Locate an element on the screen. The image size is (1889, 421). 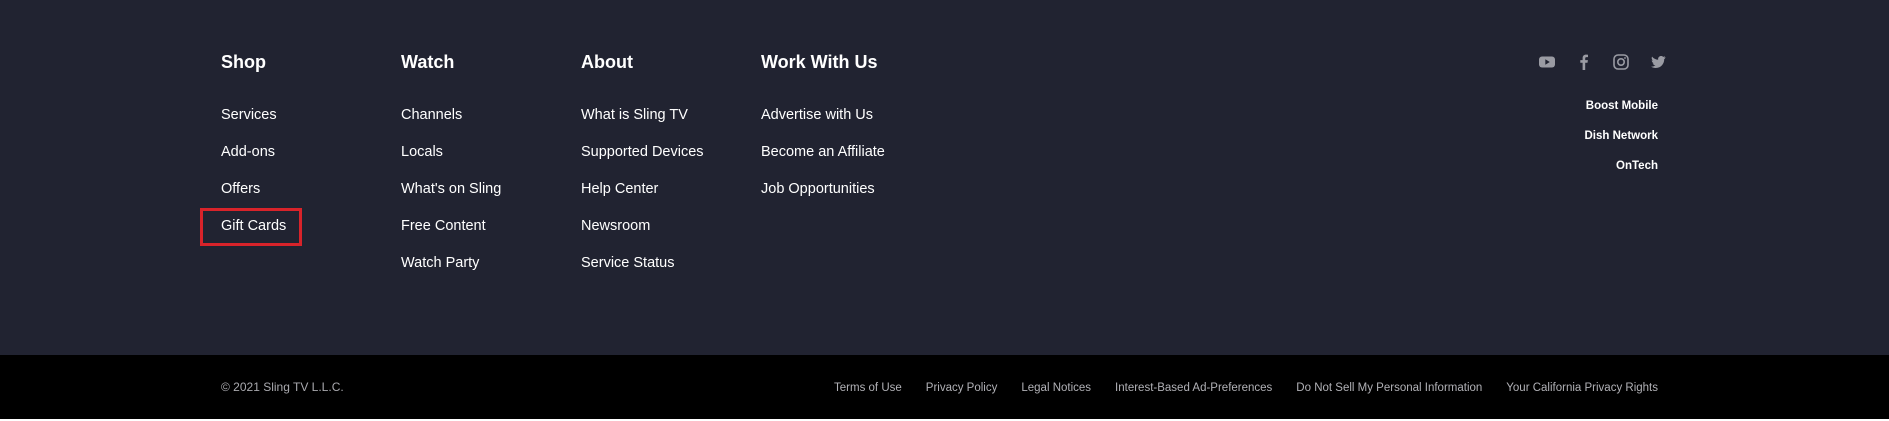
partner-links: Boost Mobile Dish Network OnTech is located at coordinates (1622, 144).